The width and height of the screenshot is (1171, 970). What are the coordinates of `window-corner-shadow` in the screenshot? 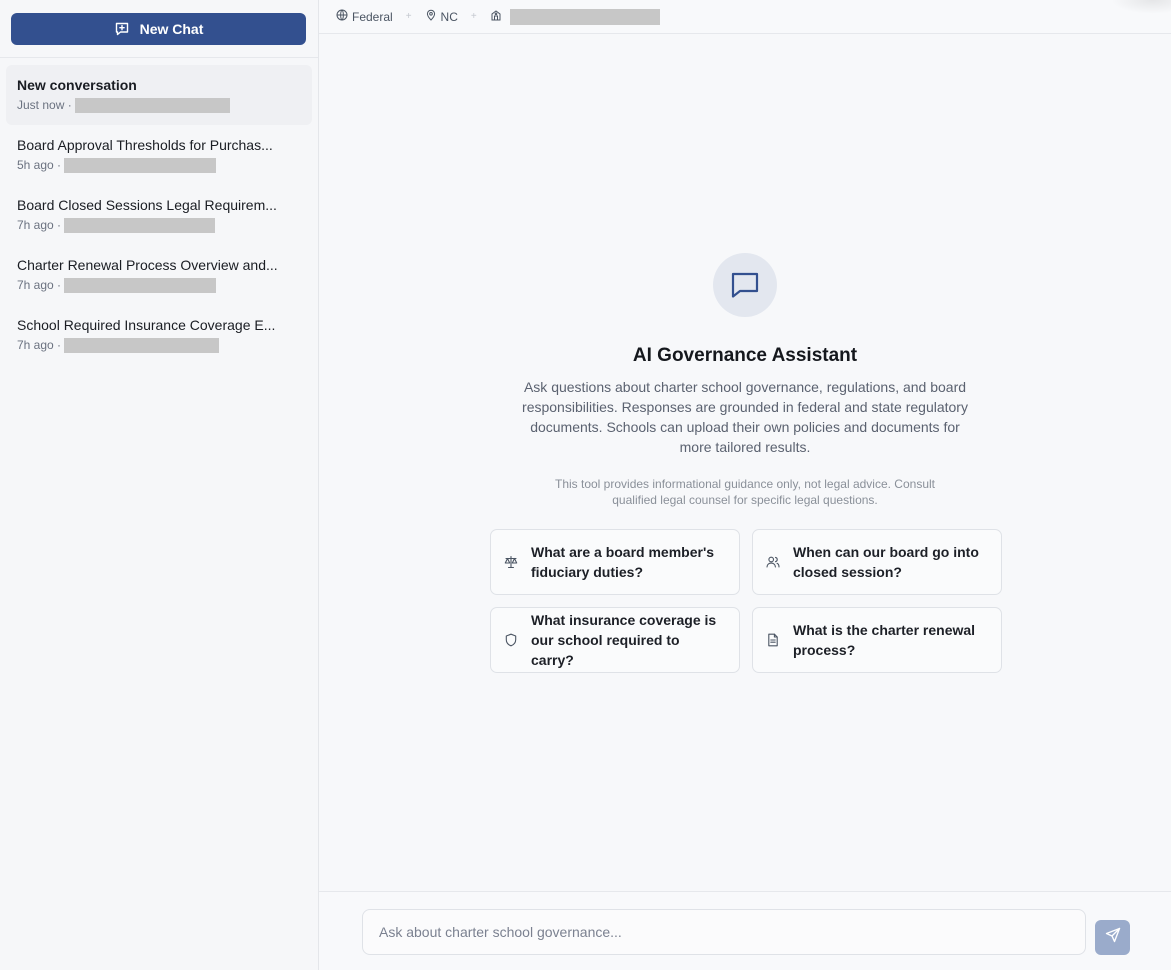 It's located at (1141, 7).